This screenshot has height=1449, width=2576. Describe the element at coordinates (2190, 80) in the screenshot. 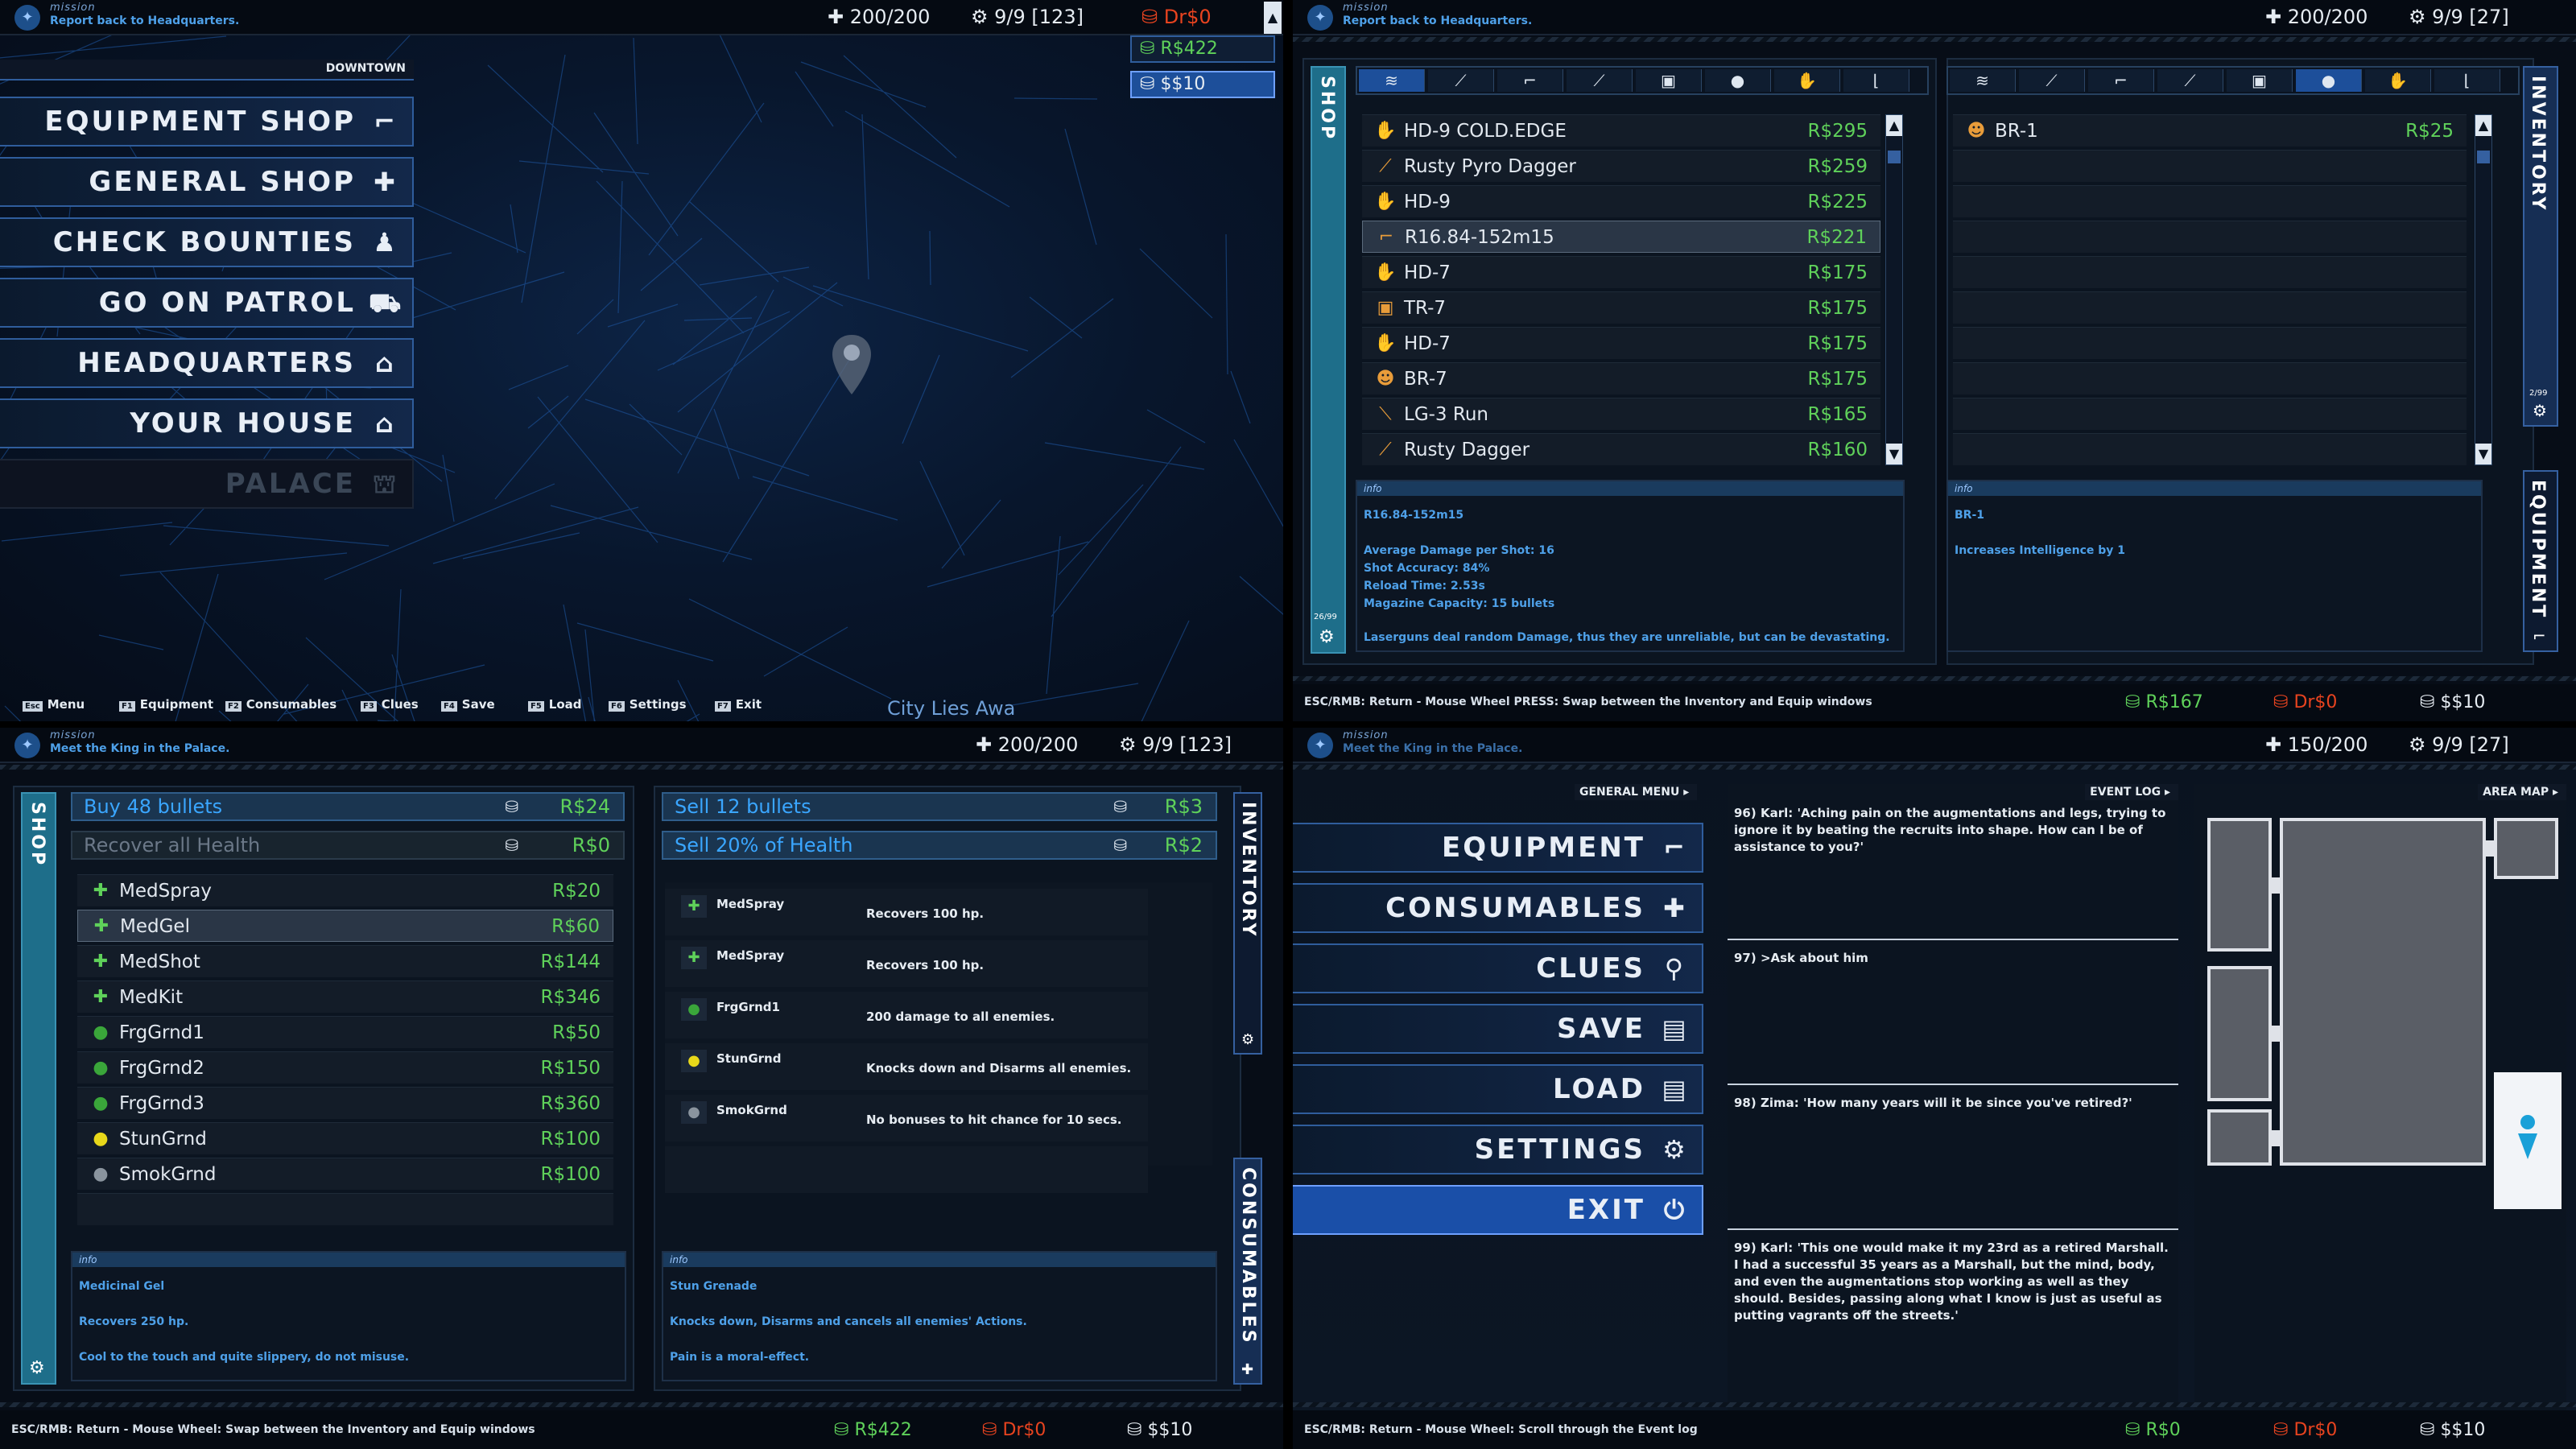

I see `inv-tab-blades: ⟋` at that location.